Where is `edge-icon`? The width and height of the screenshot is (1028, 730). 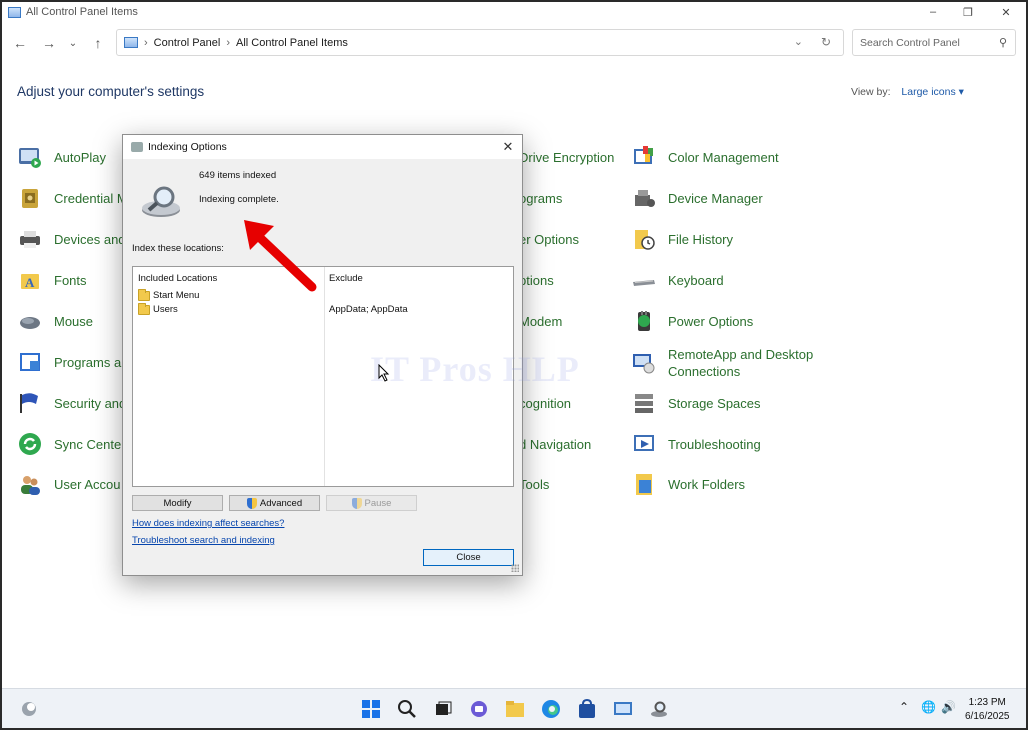
edge-icon is located at coordinates (551, 709).